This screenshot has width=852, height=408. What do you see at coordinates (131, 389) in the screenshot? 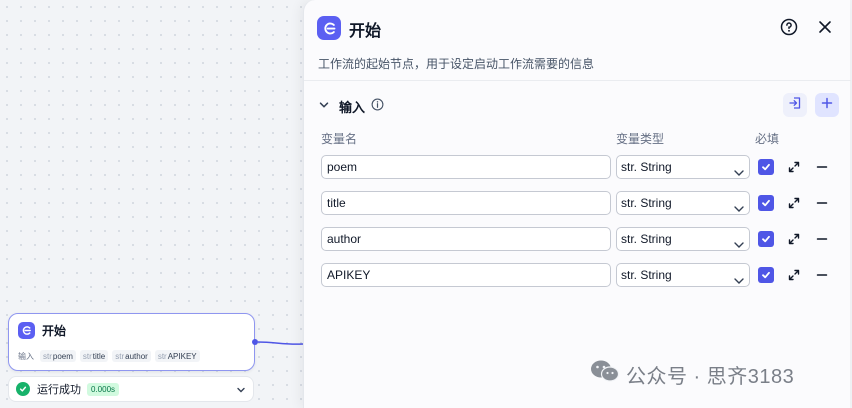
I see `run-status-bar: 运行成功 0.000s` at bounding box center [131, 389].